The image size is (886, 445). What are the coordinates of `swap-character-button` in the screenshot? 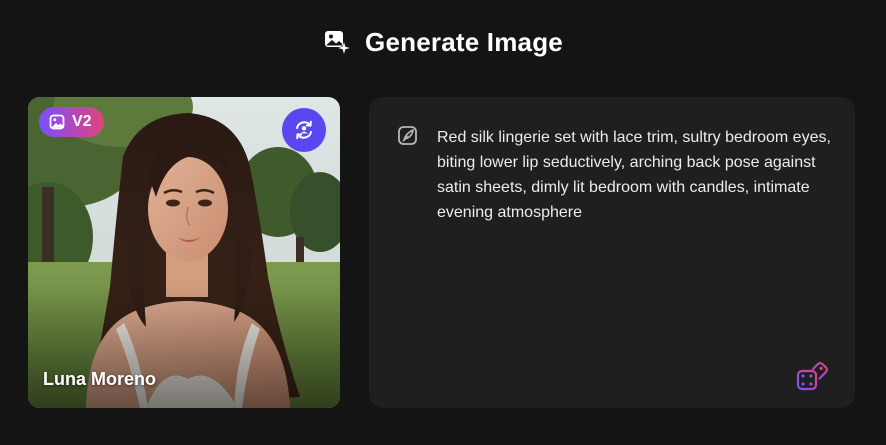 It's located at (304, 130).